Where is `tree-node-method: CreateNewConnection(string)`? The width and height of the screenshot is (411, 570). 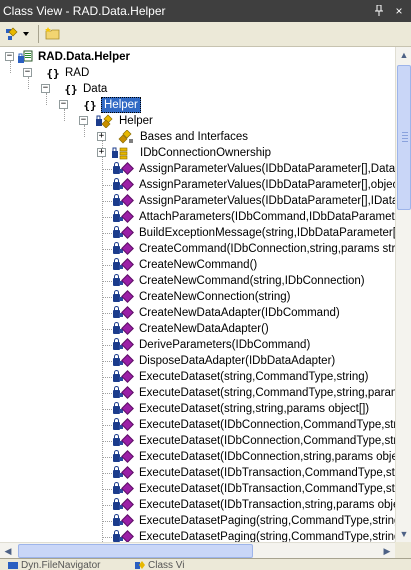
tree-node-method: CreateNewConnection(string) is located at coordinates (145, 297).